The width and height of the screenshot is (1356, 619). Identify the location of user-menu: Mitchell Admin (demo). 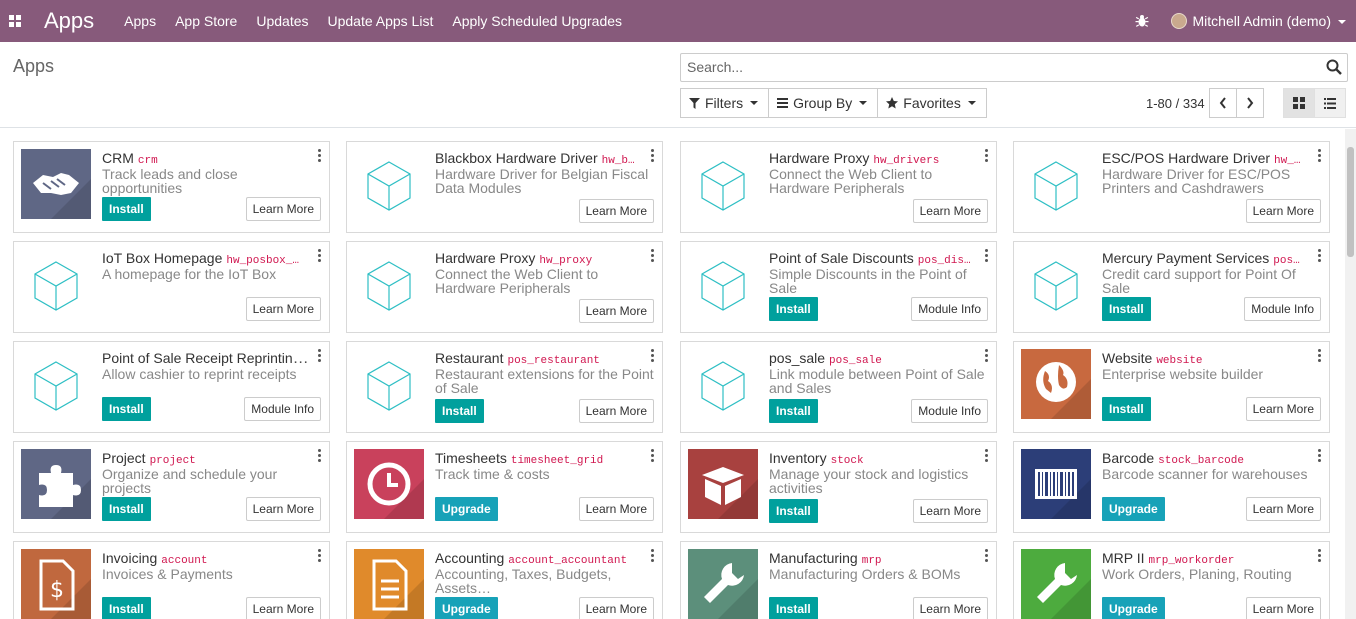
(1269, 21).